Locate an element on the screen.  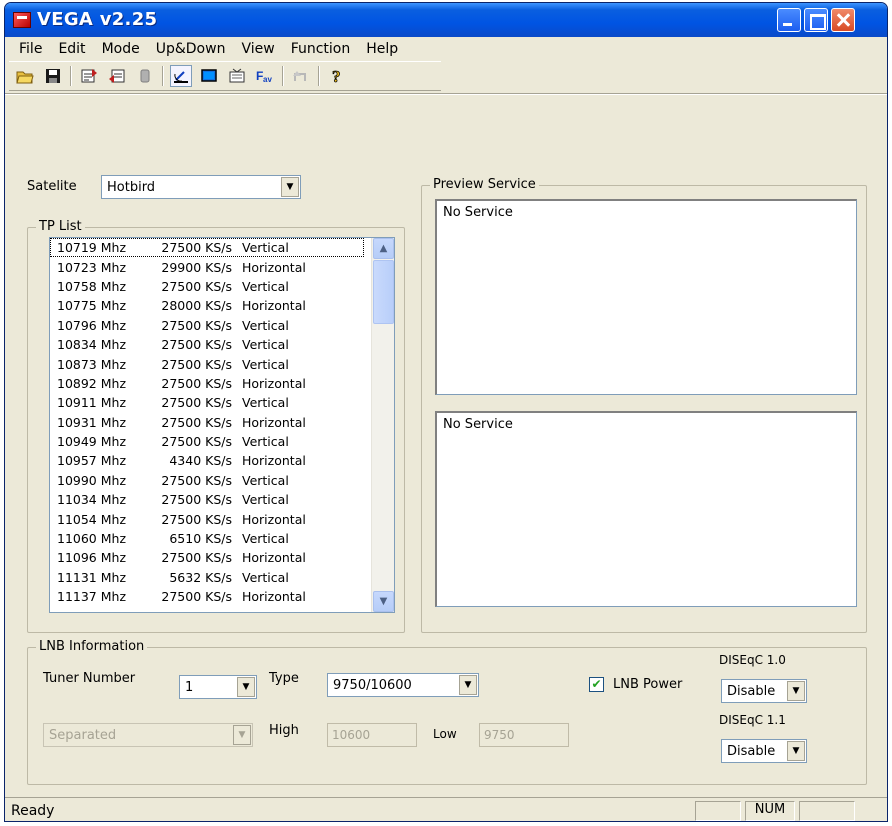
list-item: 10873 Mhz 27500 KS/s Vertical is located at coordinates (222, 363).